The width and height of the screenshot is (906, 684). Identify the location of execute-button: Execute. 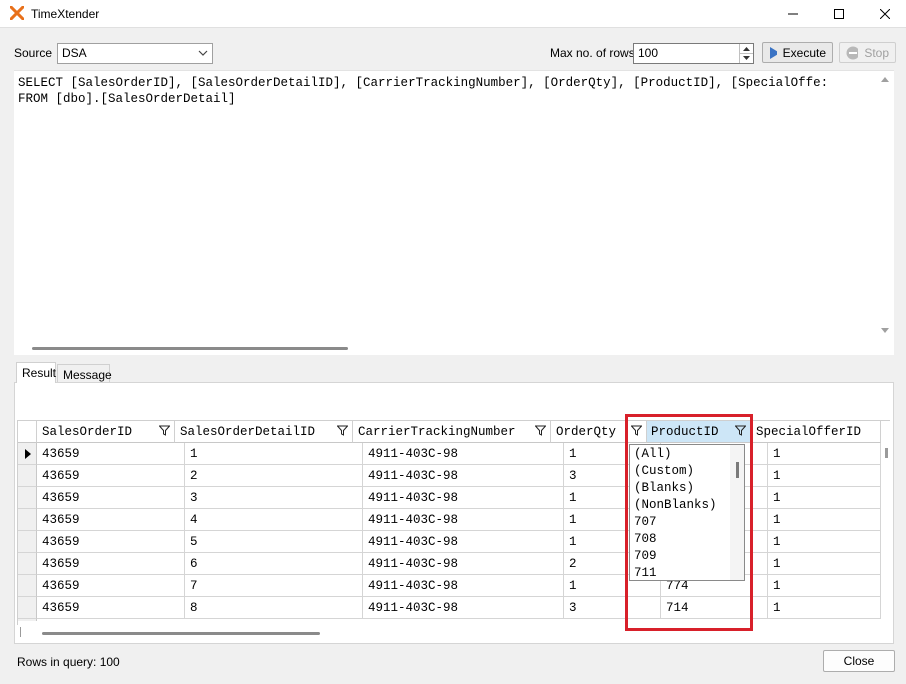
(797, 52).